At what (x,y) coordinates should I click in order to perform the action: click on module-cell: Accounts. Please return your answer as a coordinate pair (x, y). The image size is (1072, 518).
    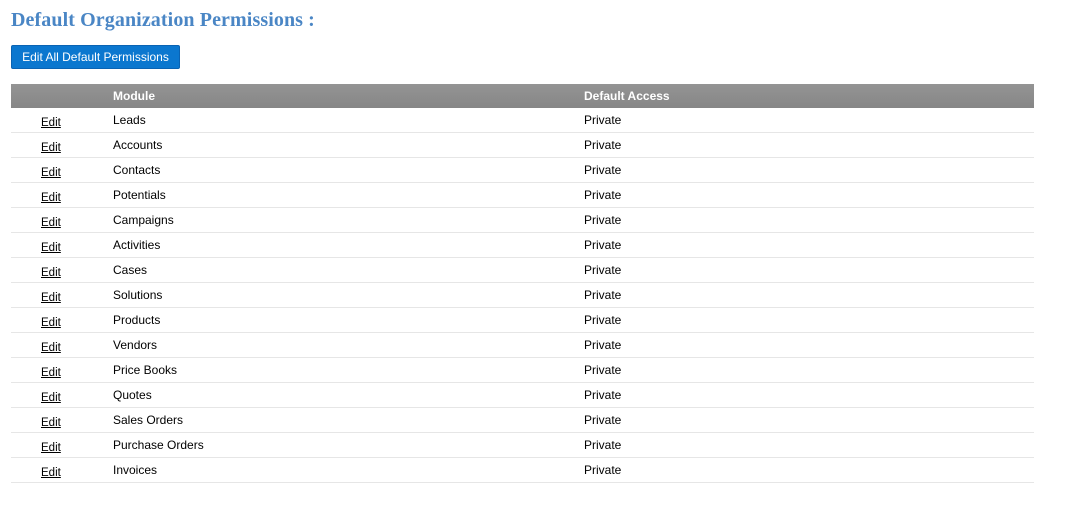
    Looking at the image, I should click on (138, 145).